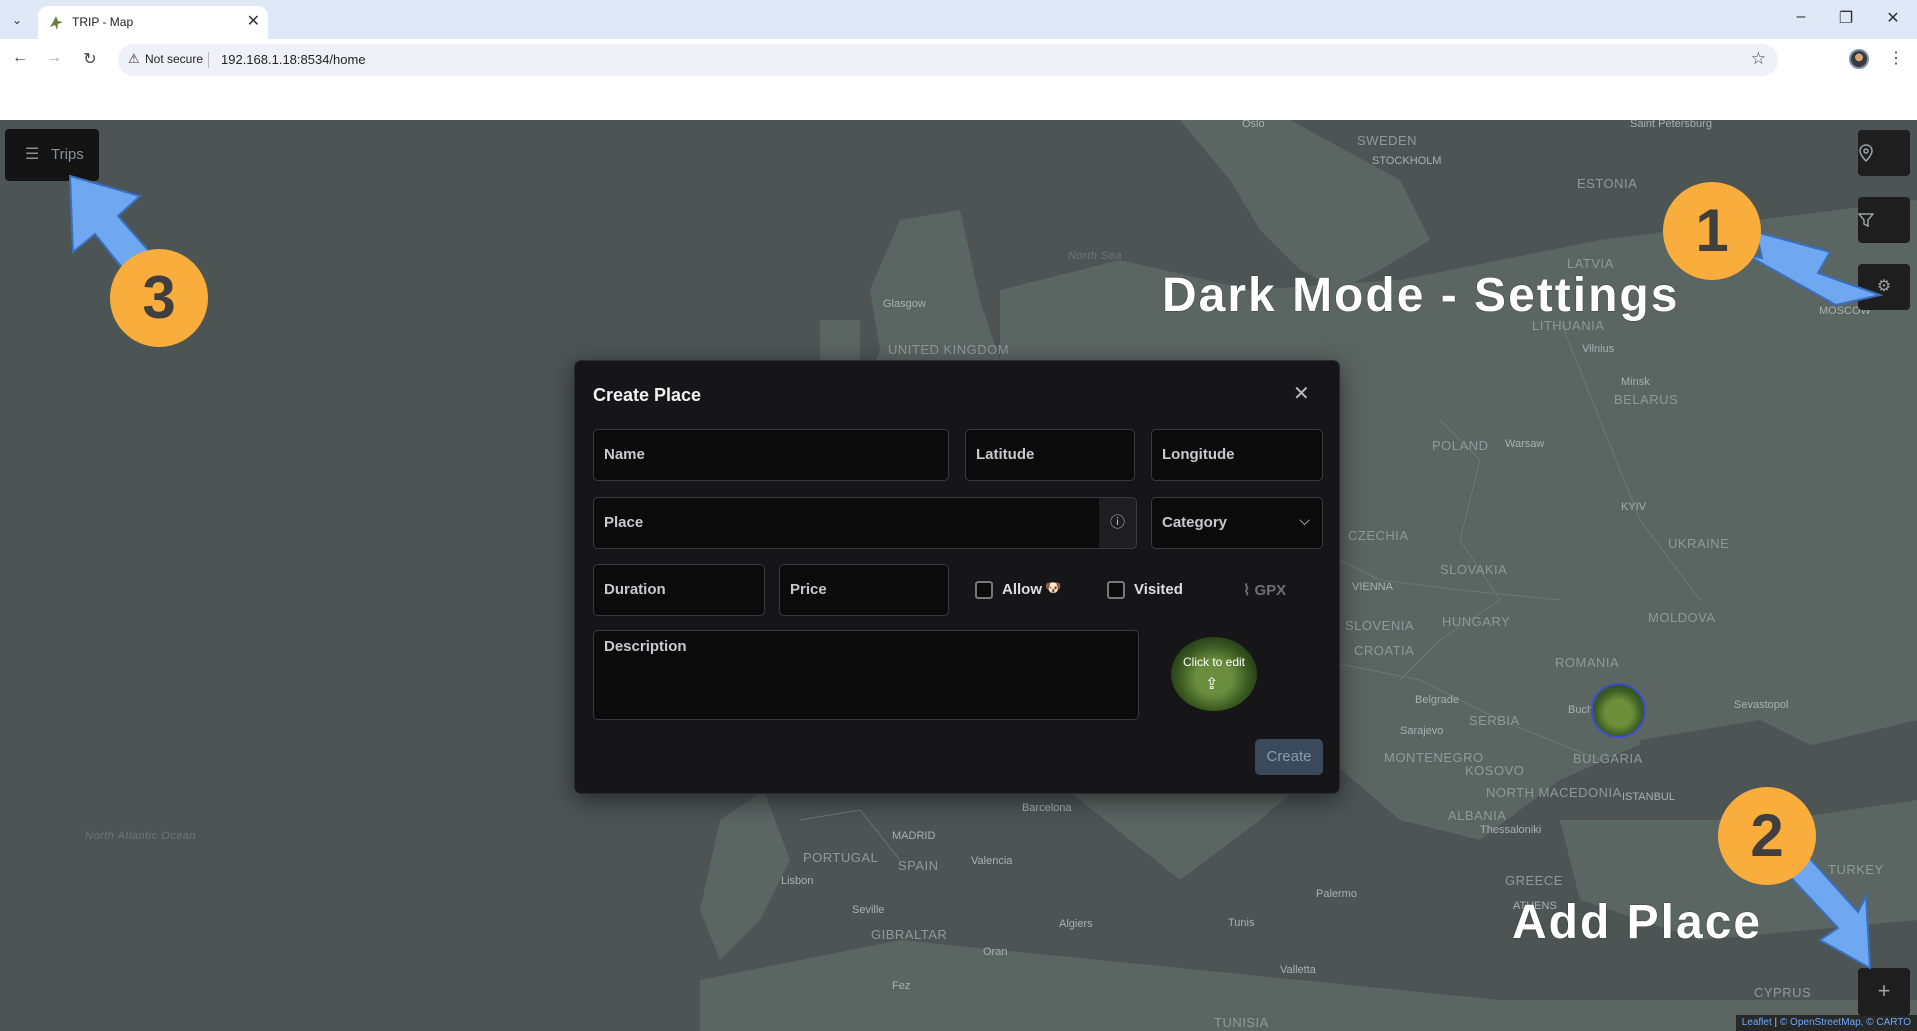  Describe the element at coordinates (1637, 922) in the screenshot. I see `annotation-add-place-text: Add Place` at that location.